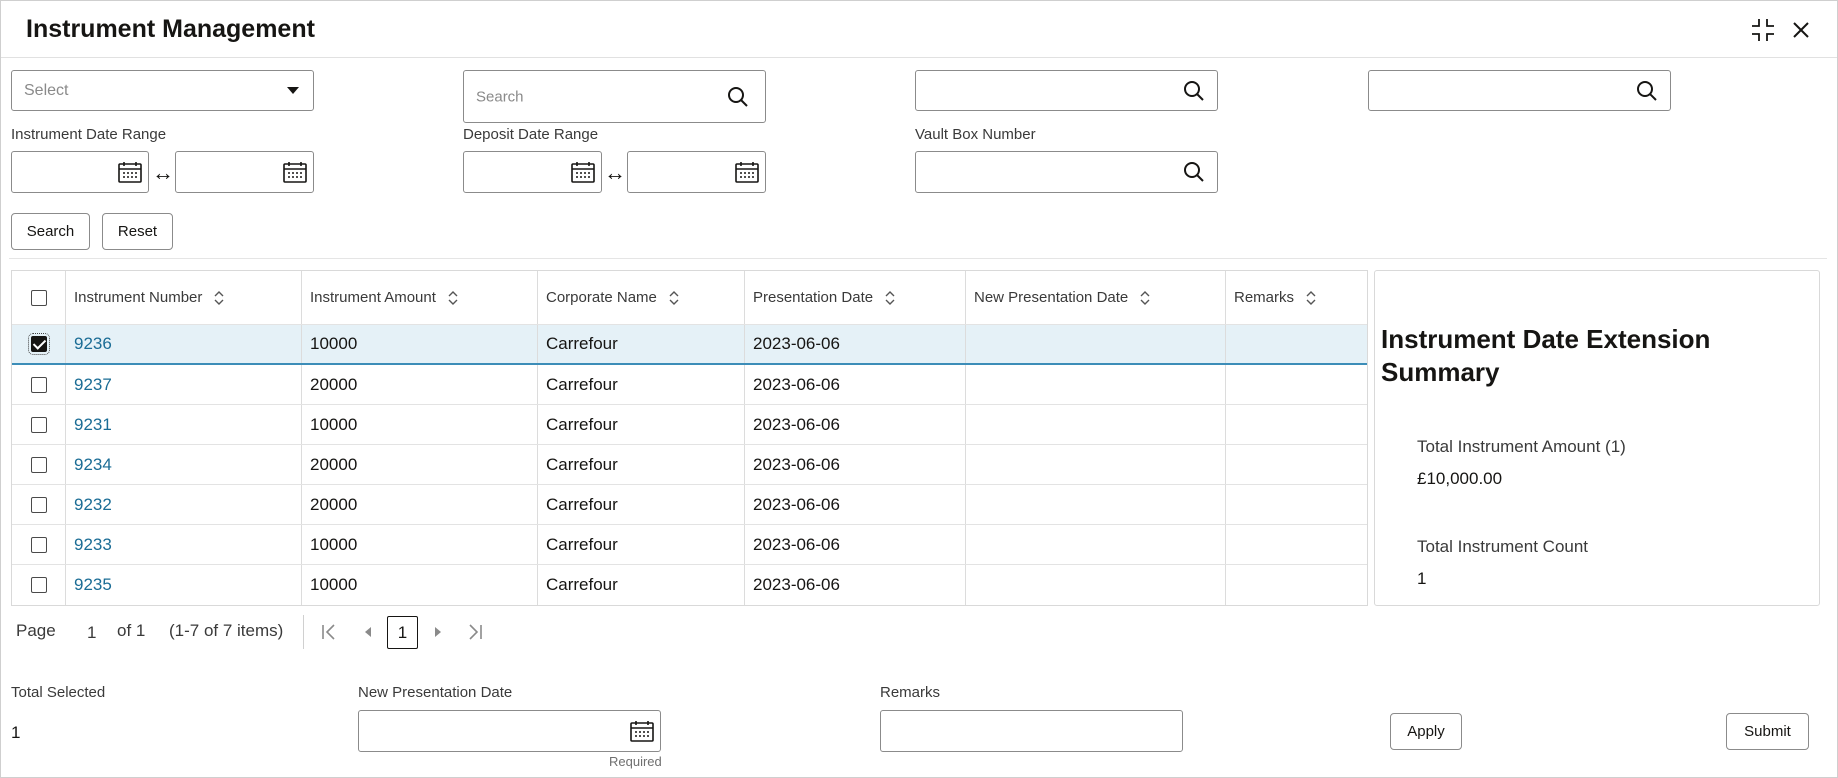 The image size is (1838, 778). Describe the element at coordinates (91, 633) in the screenshot. I see `page-number-input: 1` at that location.